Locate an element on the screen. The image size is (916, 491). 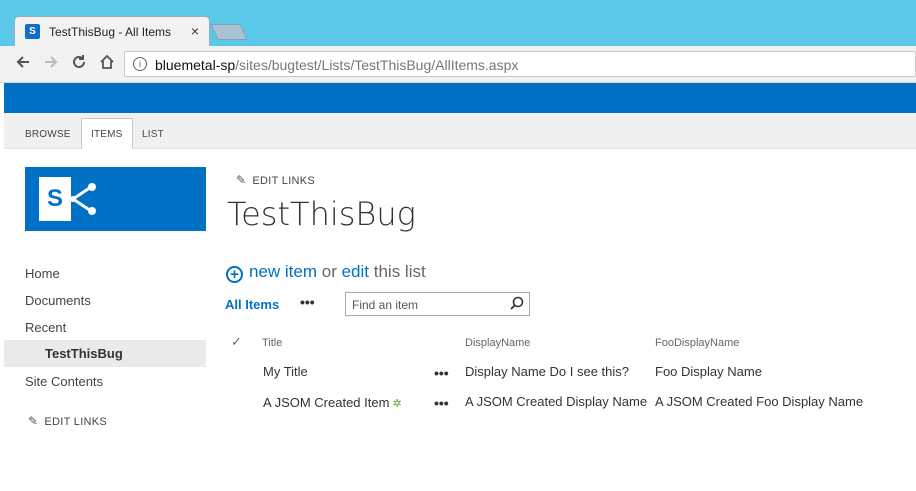
new-item-link: new item is located at coordinates (283, 271).